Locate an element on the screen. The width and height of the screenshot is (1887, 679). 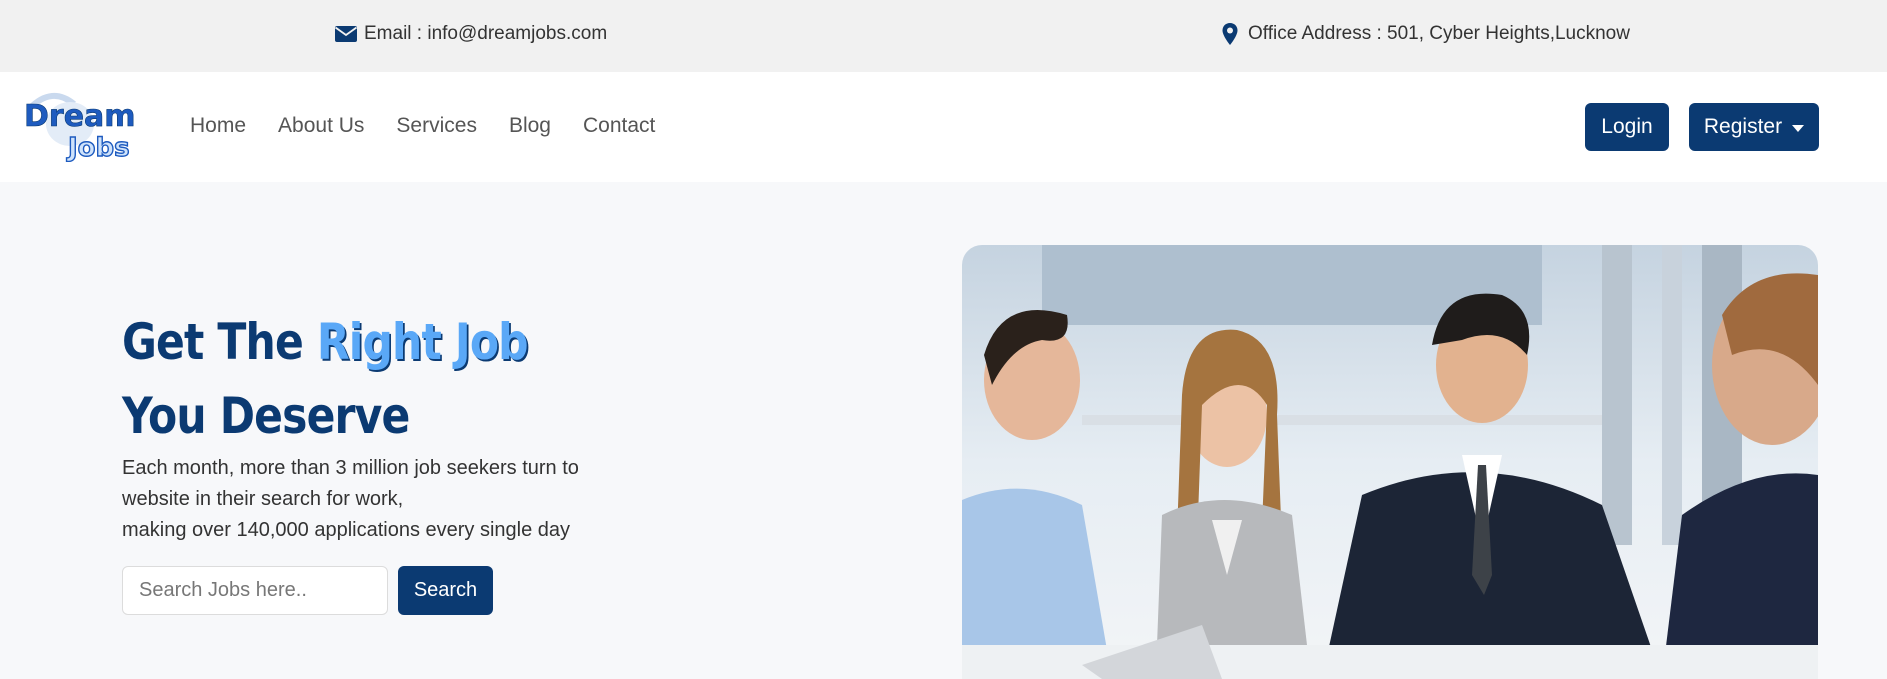
nav-about-us: About Us is located at coordinates (321, 126).